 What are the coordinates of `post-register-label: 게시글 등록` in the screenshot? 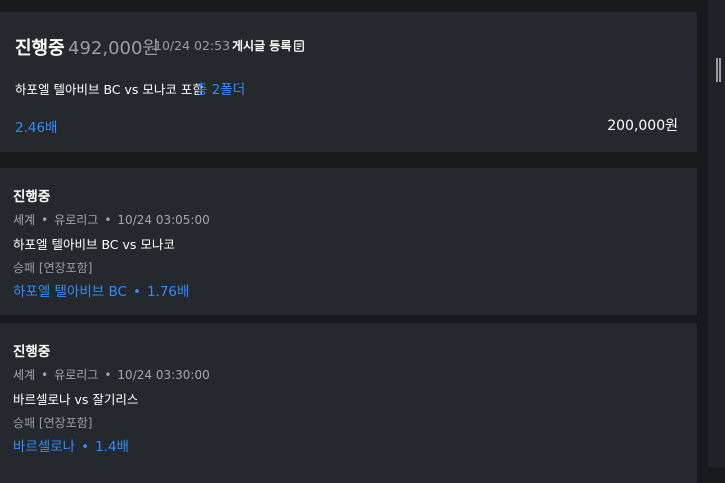 It's located at (262, 46).